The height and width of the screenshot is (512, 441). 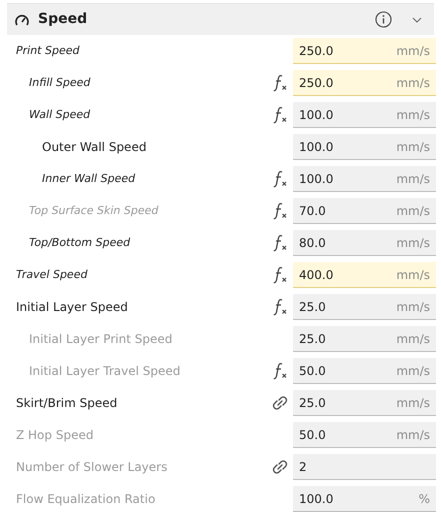 I want to click on setting-label: Top/Bottom Speed, so click(x=80, y=242).